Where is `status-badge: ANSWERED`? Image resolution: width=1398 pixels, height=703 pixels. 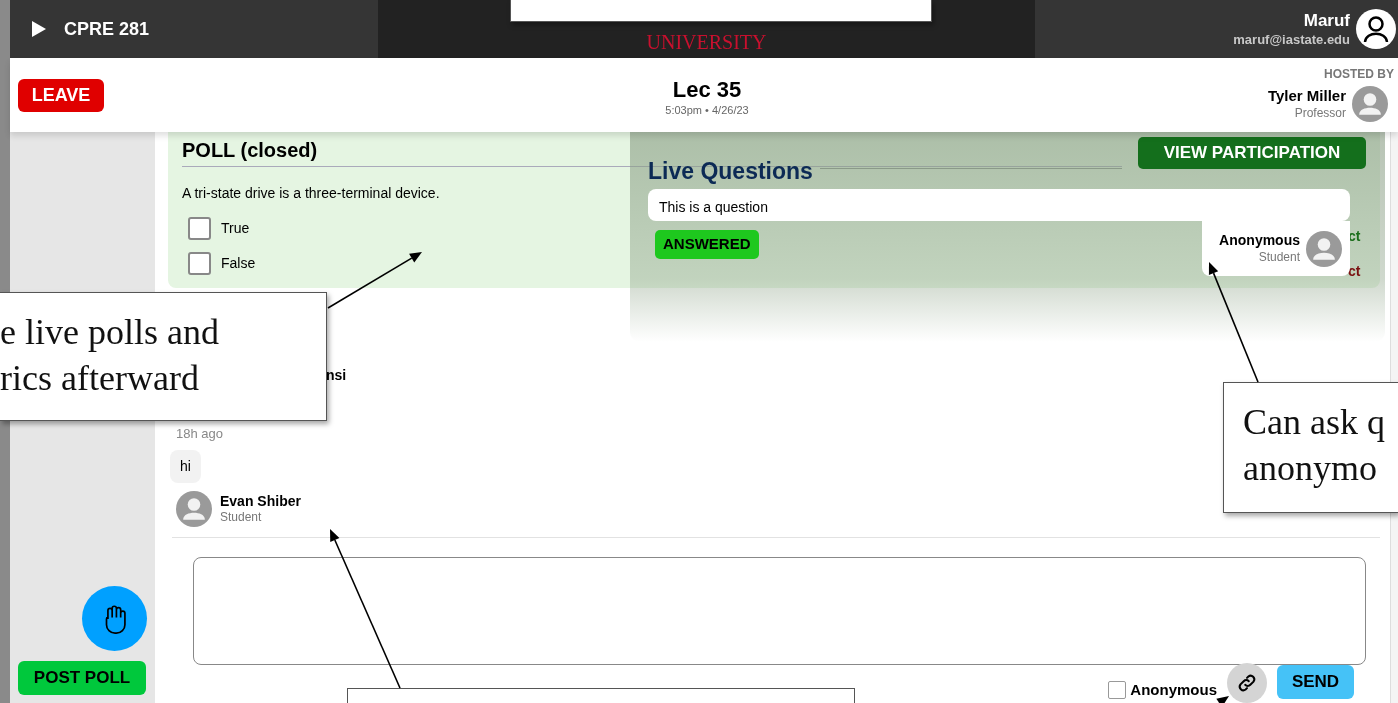 status-badge: ANSWERED is located at coordinates (707, 244).